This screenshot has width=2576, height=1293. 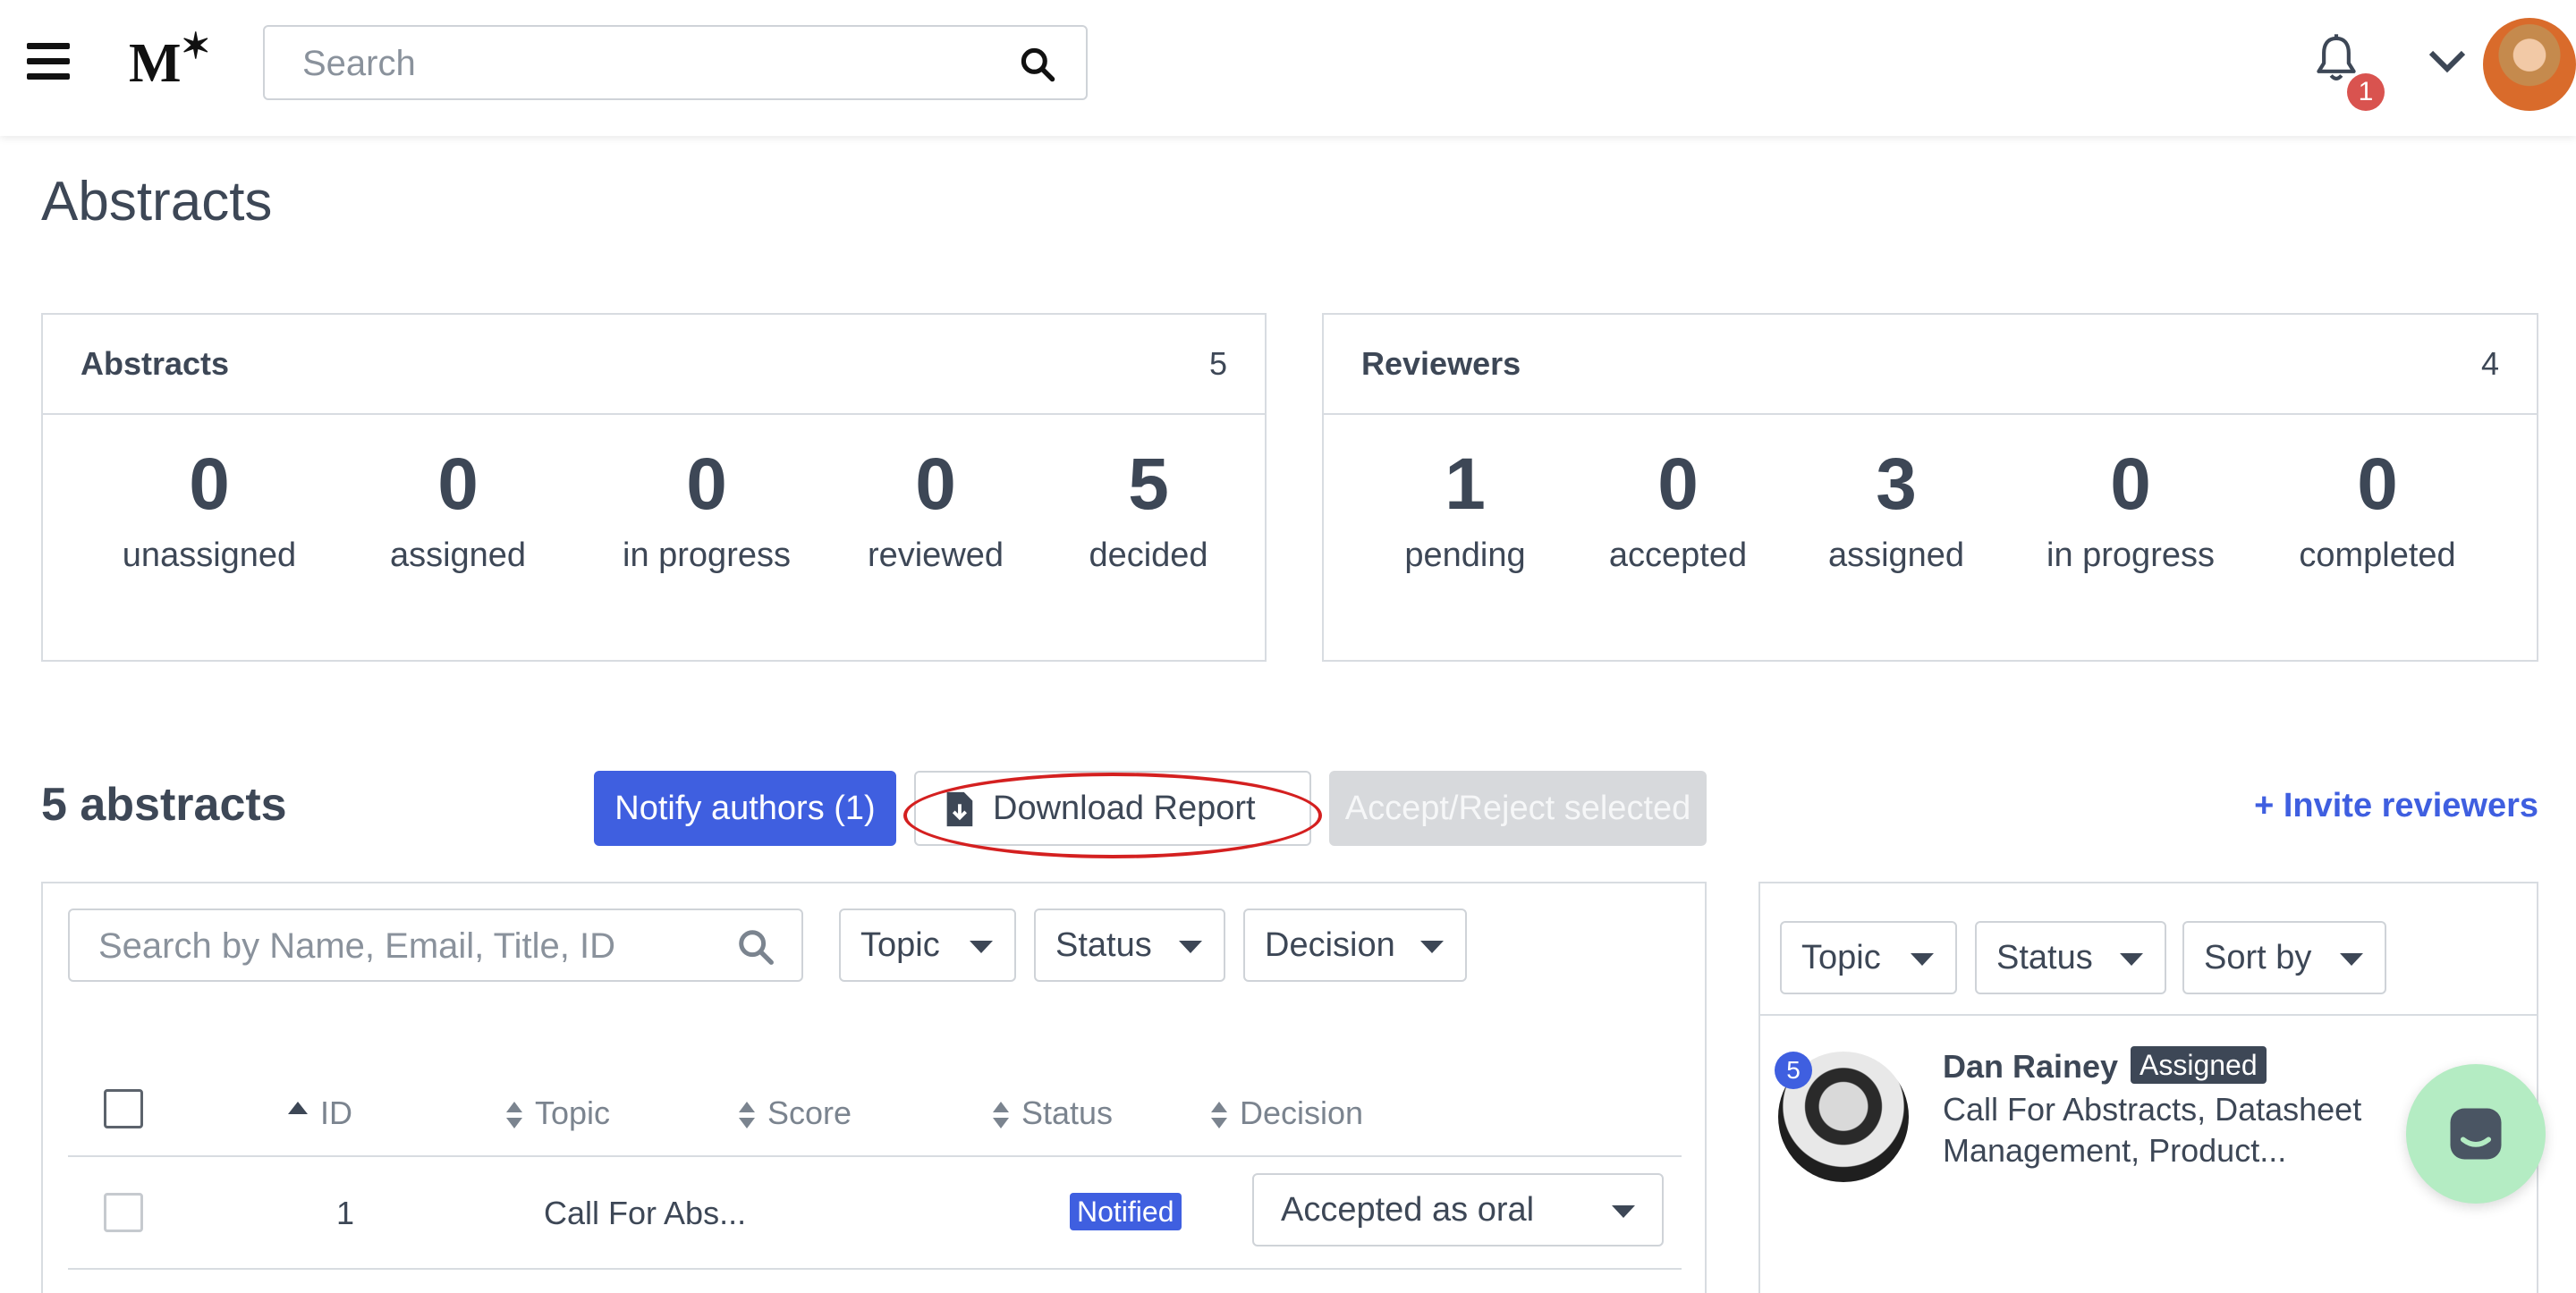 I want to click on stat-pending: 1 pending, so click(x=1465, y=508).